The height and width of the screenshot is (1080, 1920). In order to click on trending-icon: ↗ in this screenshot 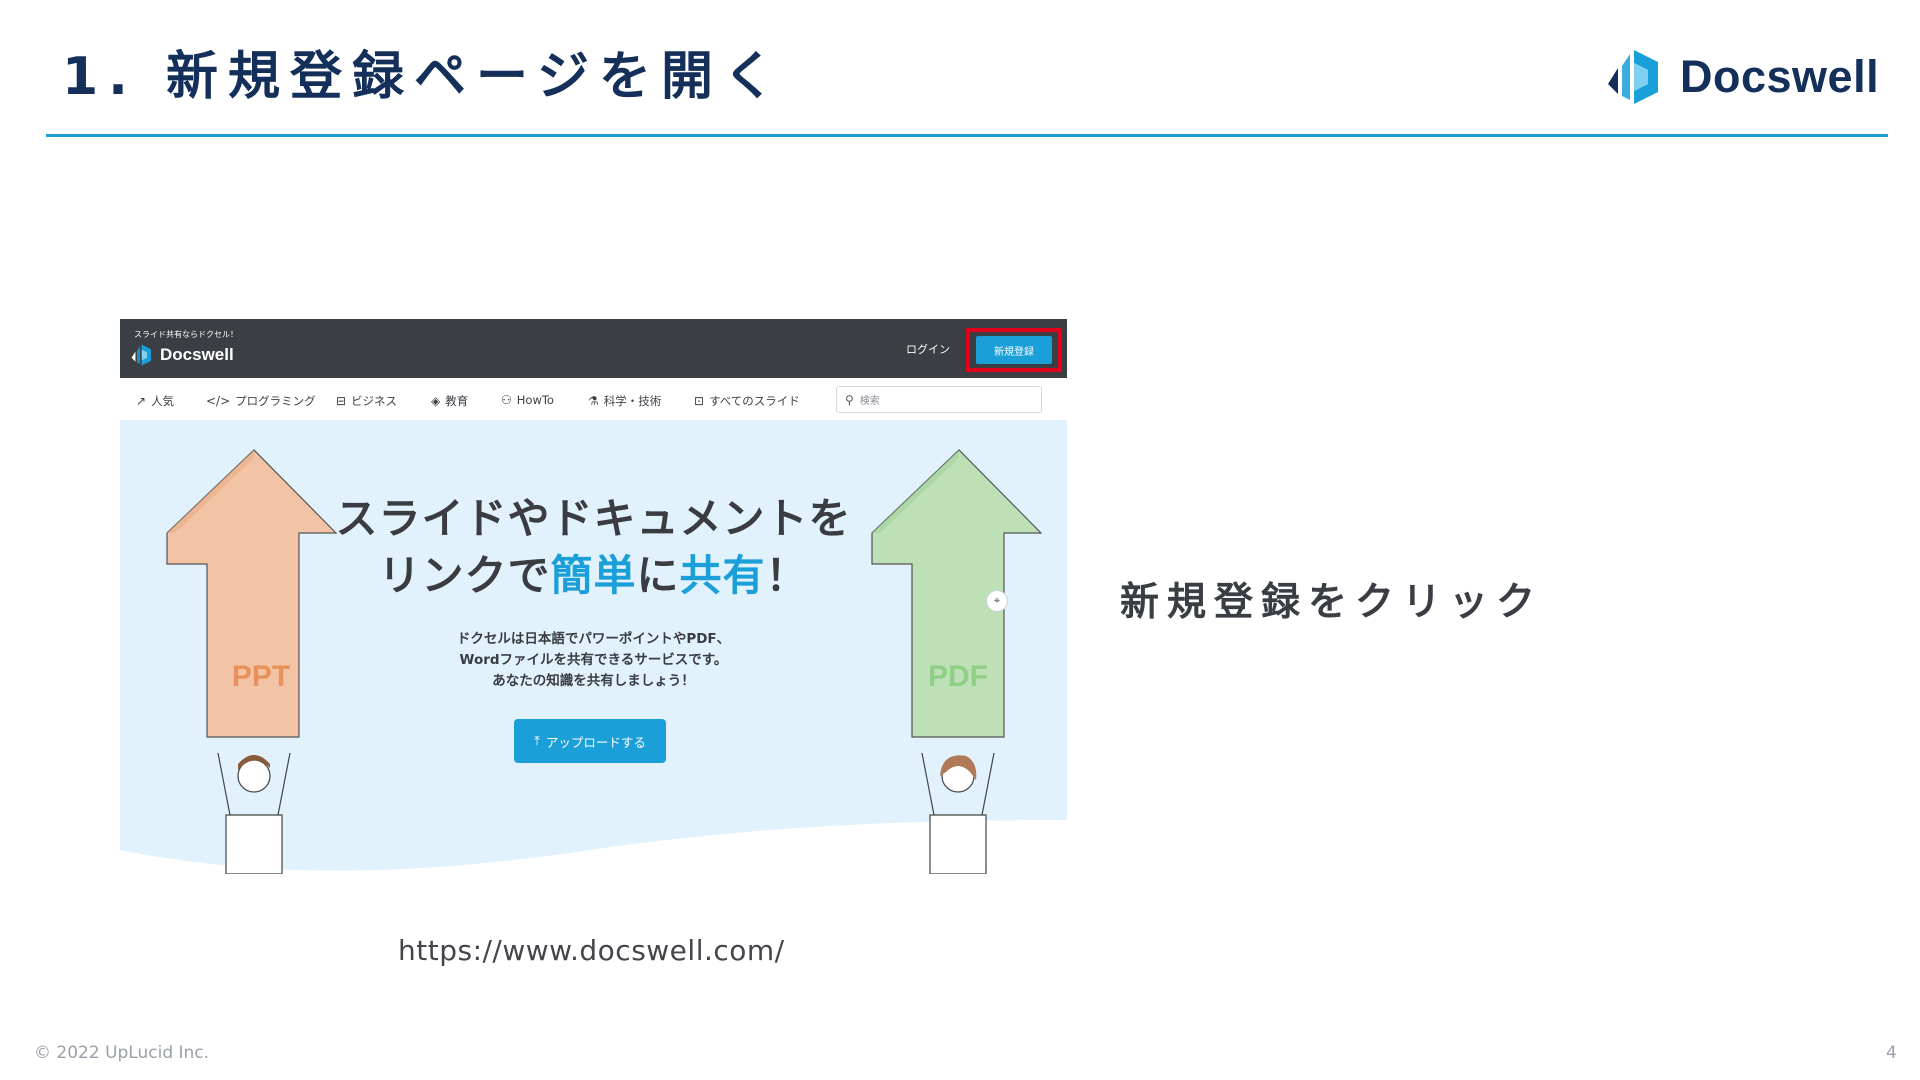, I will do `click(141, 401)`.